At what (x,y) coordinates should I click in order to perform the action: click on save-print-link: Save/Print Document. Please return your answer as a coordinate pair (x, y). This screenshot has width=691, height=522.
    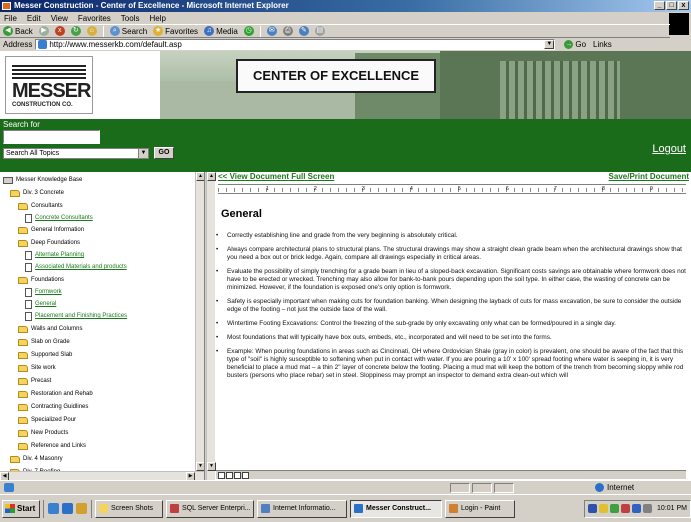
    Looking at the image, I should click on (649, 176).